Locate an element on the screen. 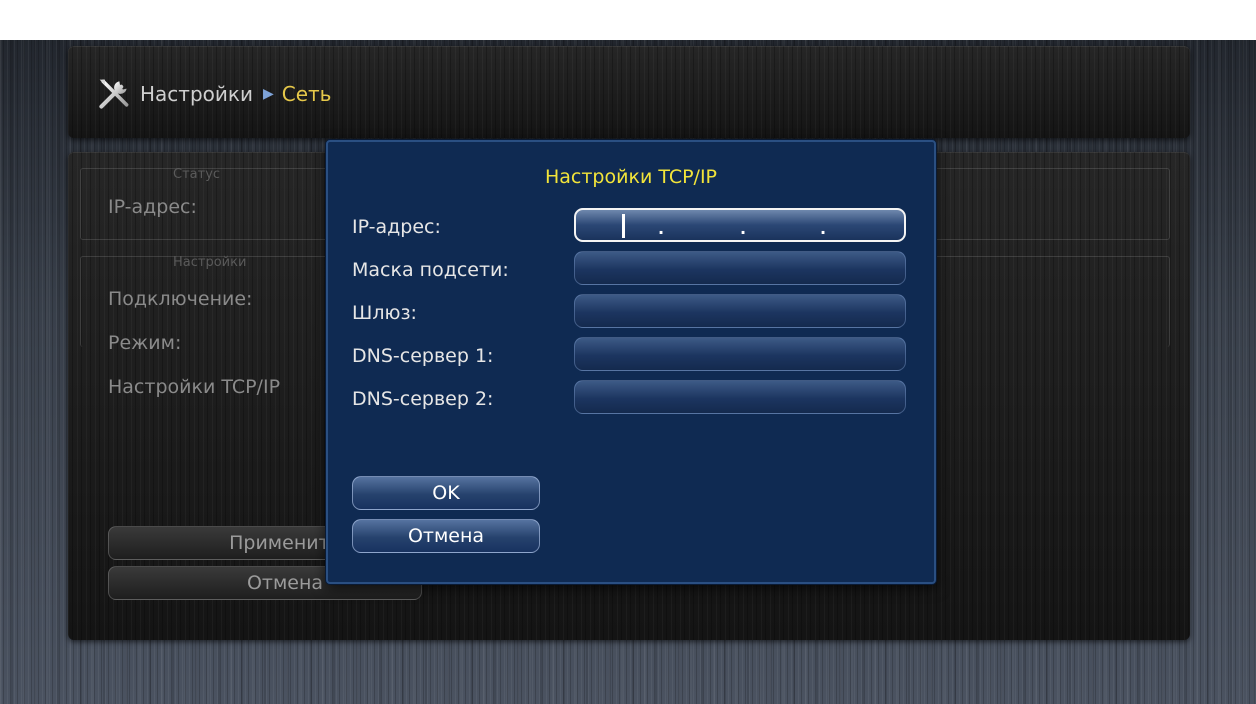 This screenshot has height=704, width=1256. dns-server-1-input is located at coordinates (740, 354).